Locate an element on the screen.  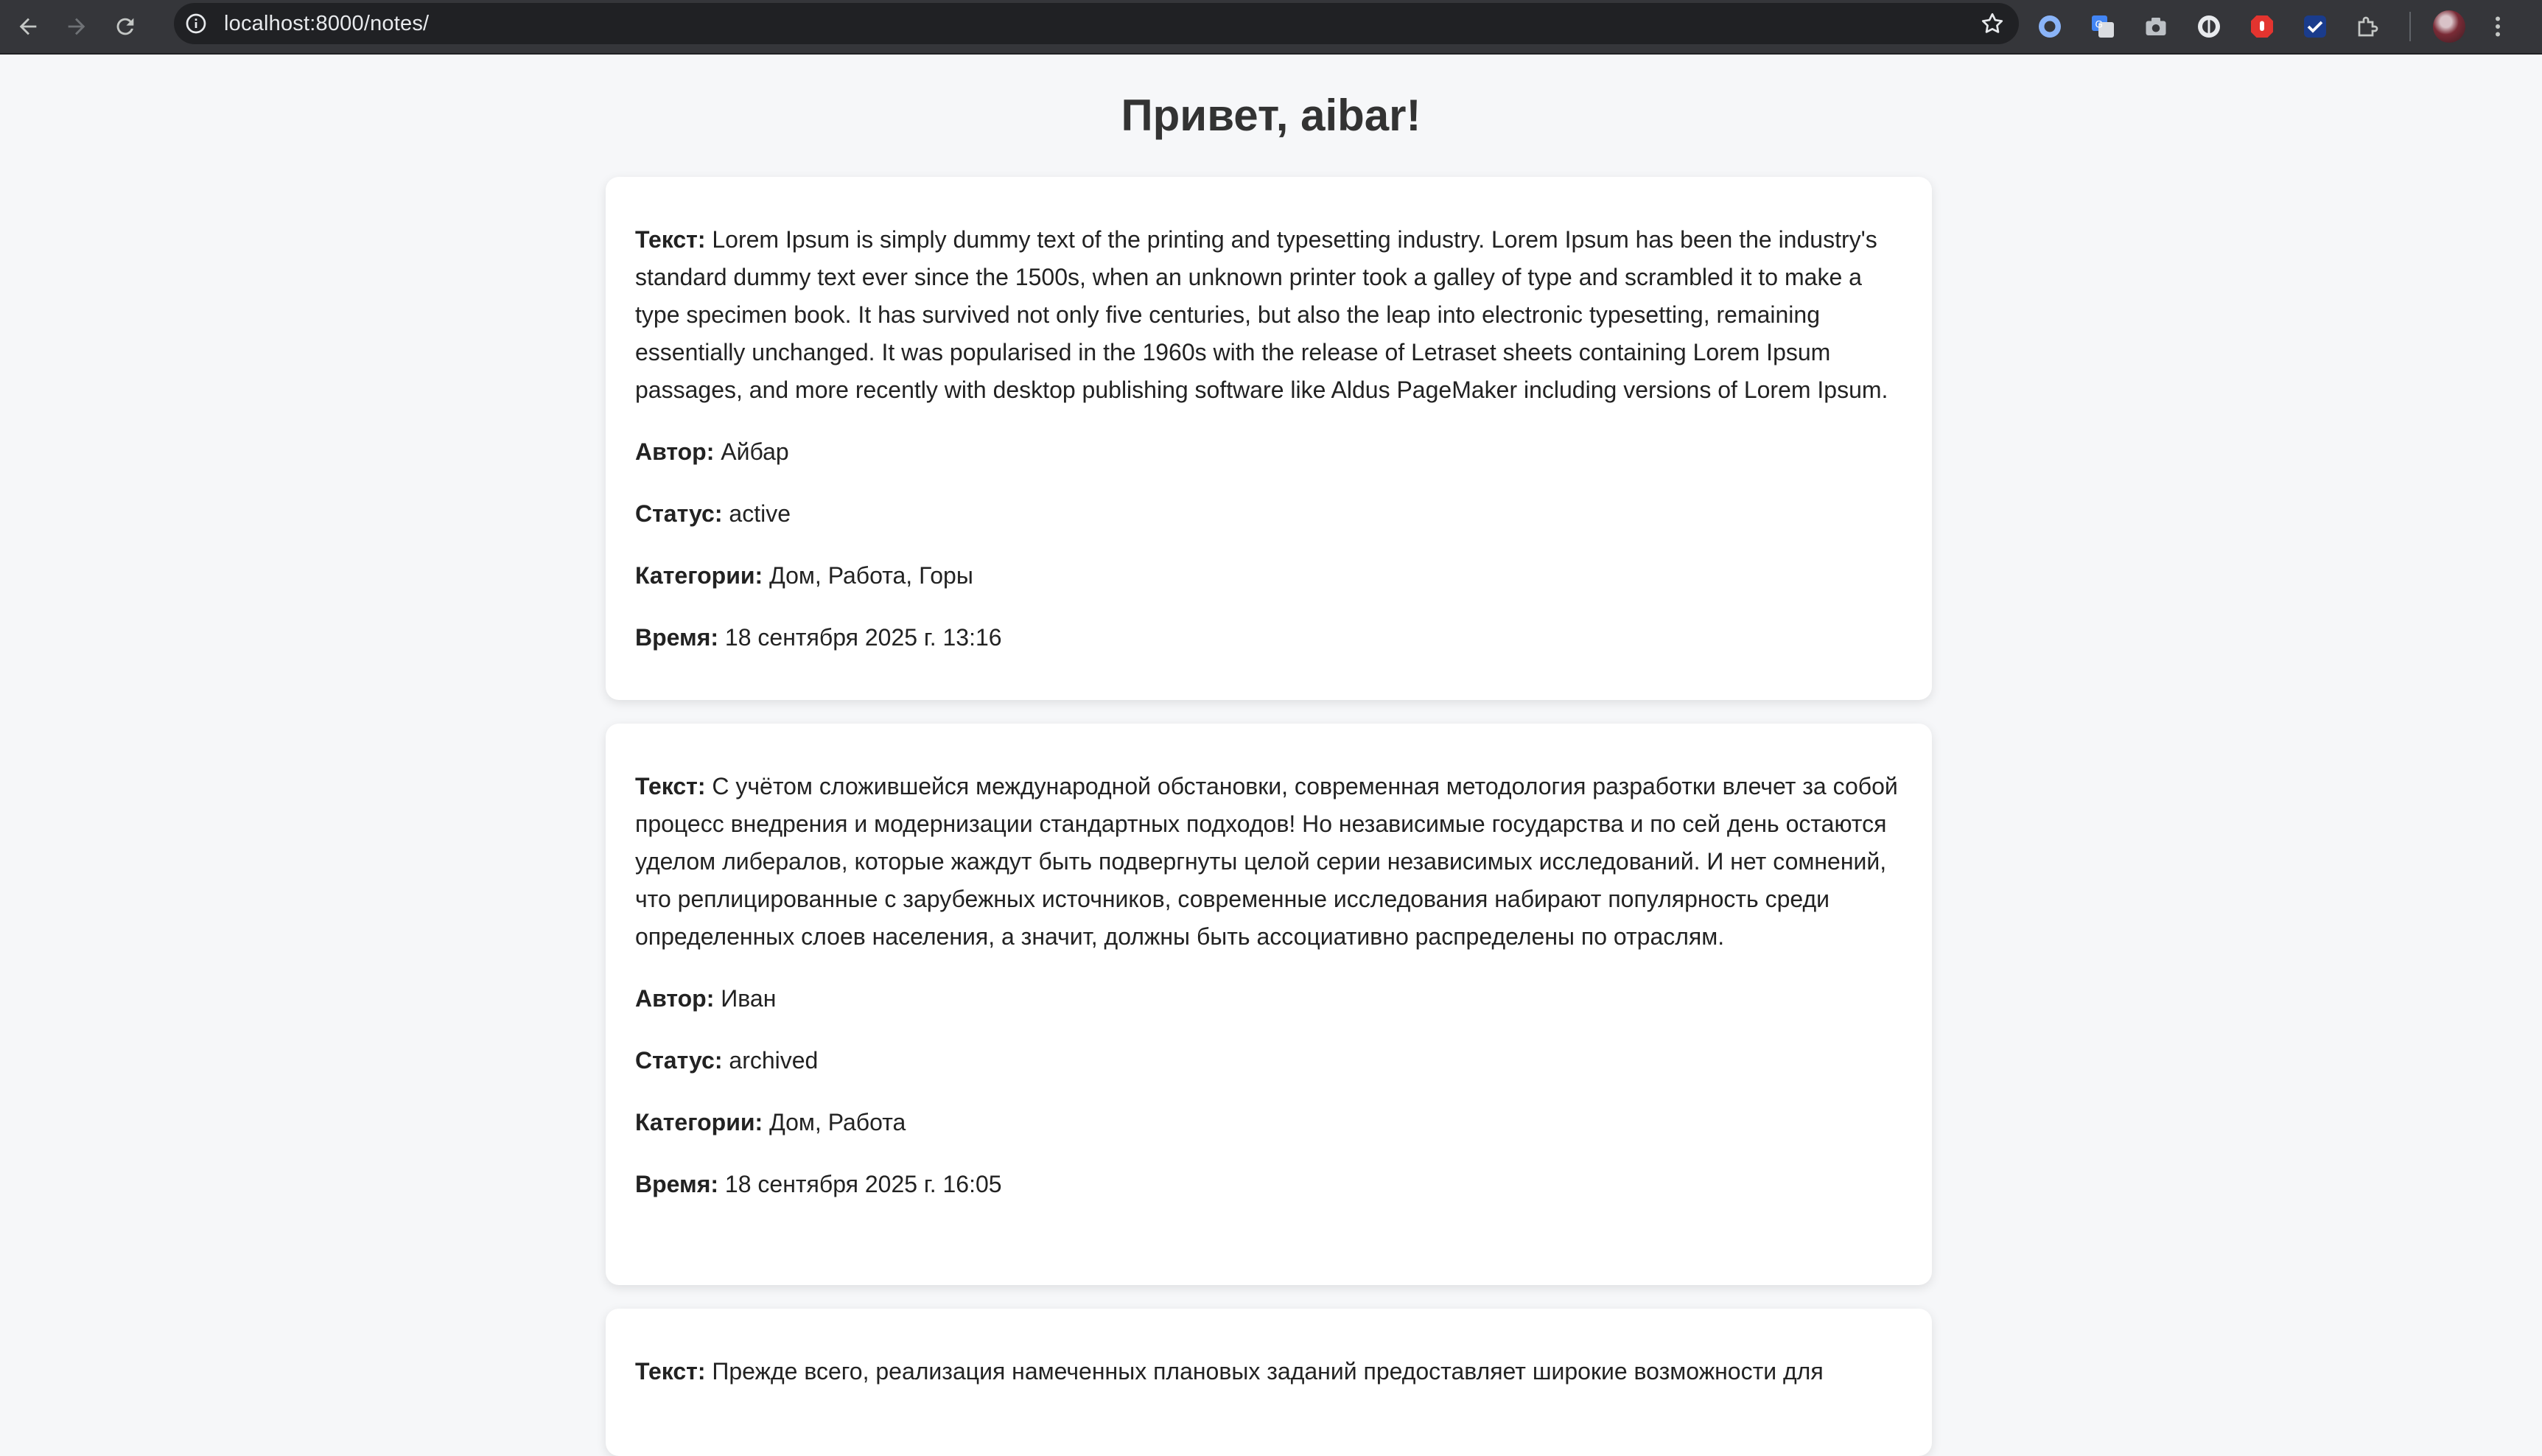
forward-button is located at coordinates (76, 26).